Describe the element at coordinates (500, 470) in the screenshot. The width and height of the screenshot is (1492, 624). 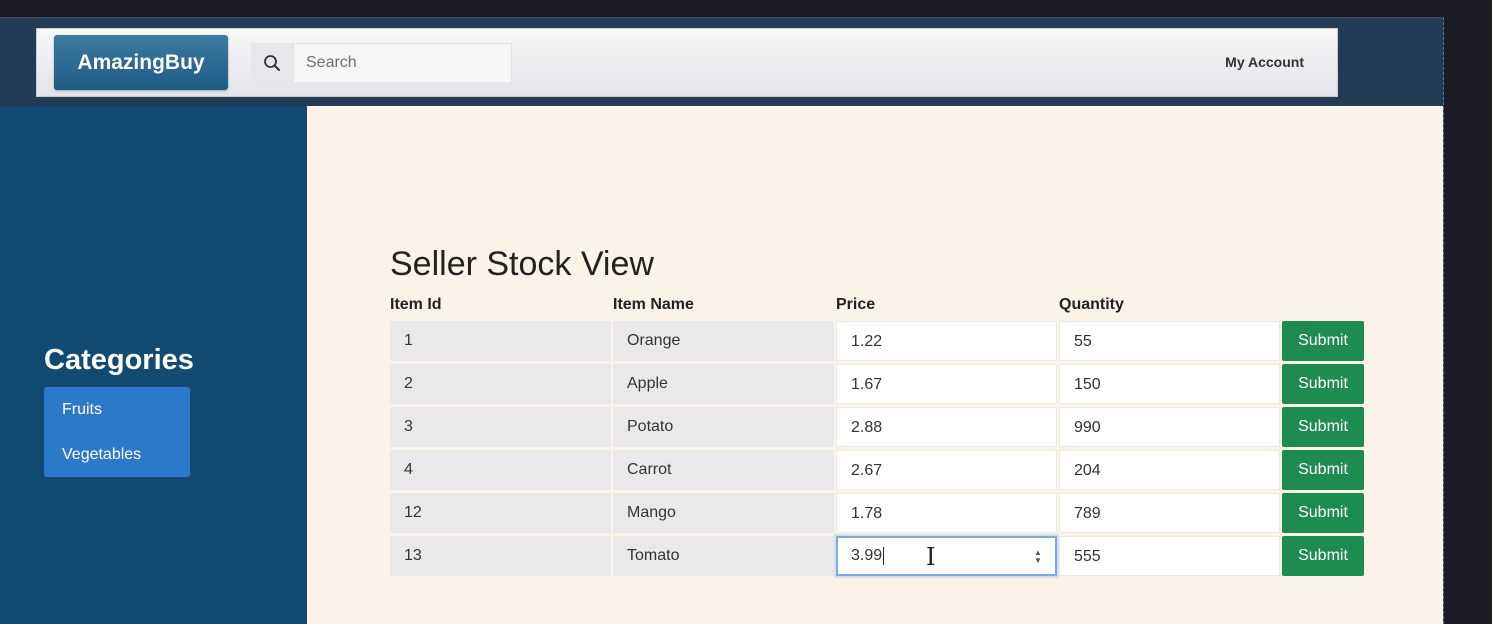
I see `item-id-cell: 4` at that location.